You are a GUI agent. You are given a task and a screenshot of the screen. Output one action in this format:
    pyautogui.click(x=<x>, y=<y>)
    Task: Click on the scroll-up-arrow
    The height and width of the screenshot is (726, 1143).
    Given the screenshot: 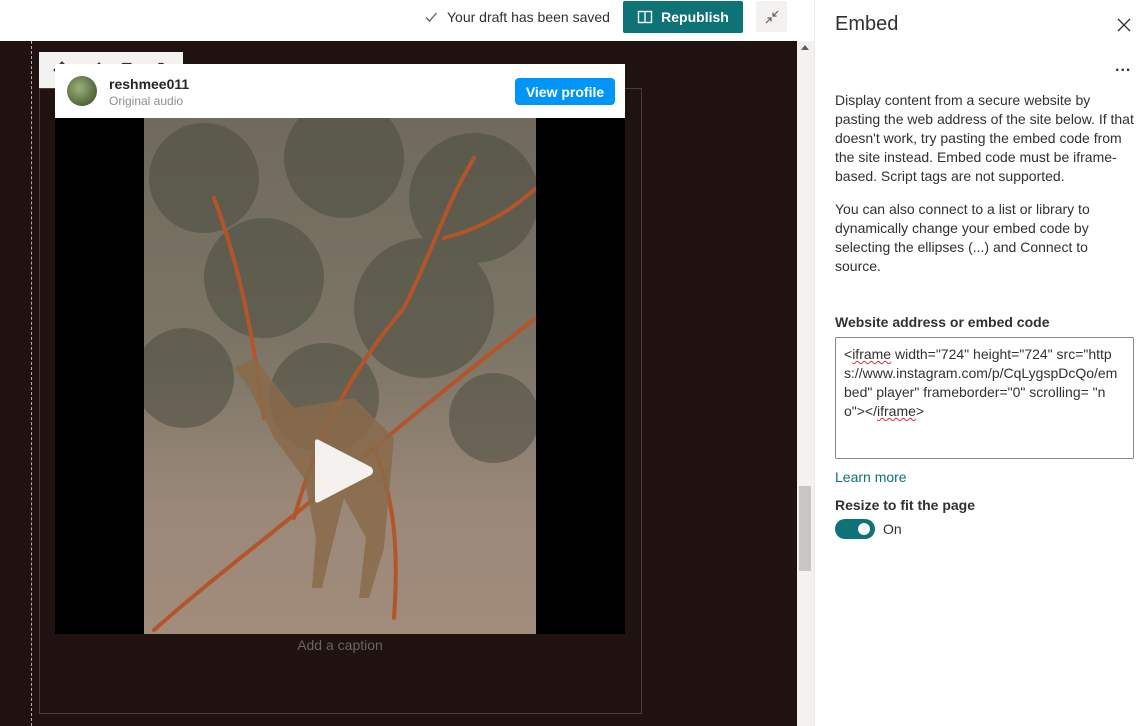 What is the action you would take?
    pyautogui.click(x=805, y=47)
    